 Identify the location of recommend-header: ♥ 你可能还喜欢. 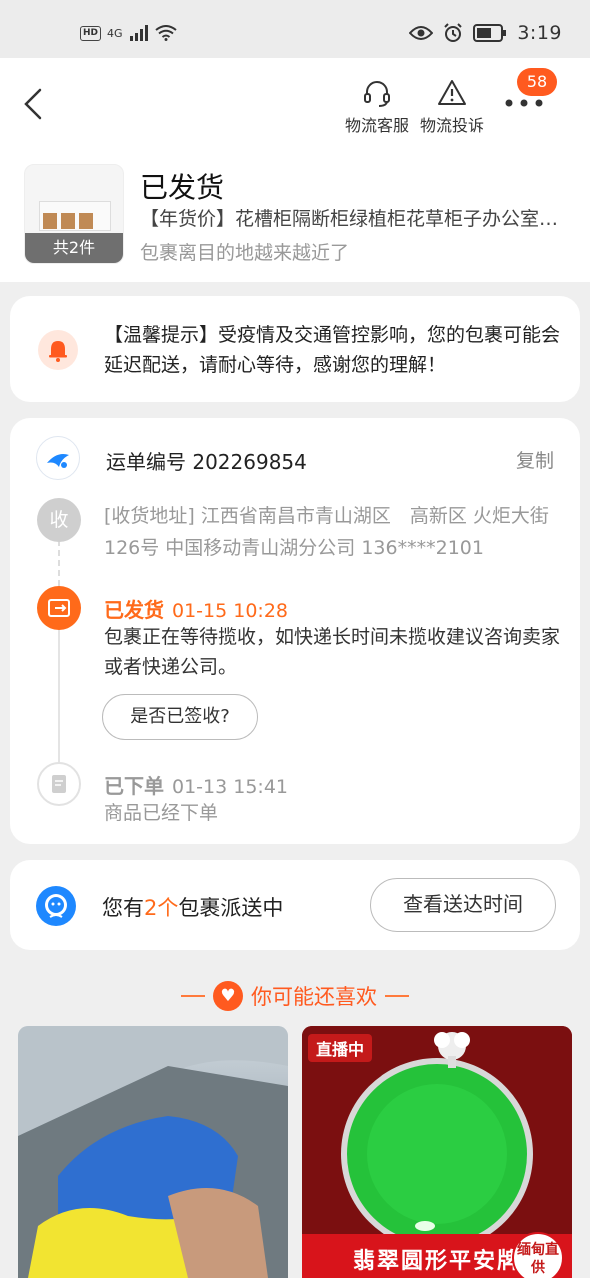
(295, 994).